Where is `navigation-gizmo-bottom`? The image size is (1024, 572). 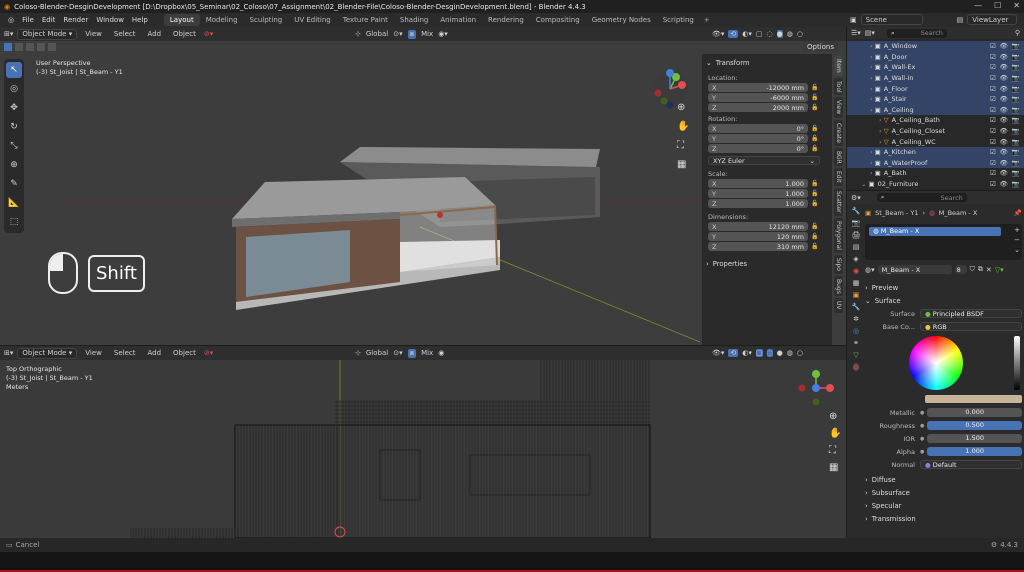 navigation-gizmo-bottom is located at coordinates (816, 388).